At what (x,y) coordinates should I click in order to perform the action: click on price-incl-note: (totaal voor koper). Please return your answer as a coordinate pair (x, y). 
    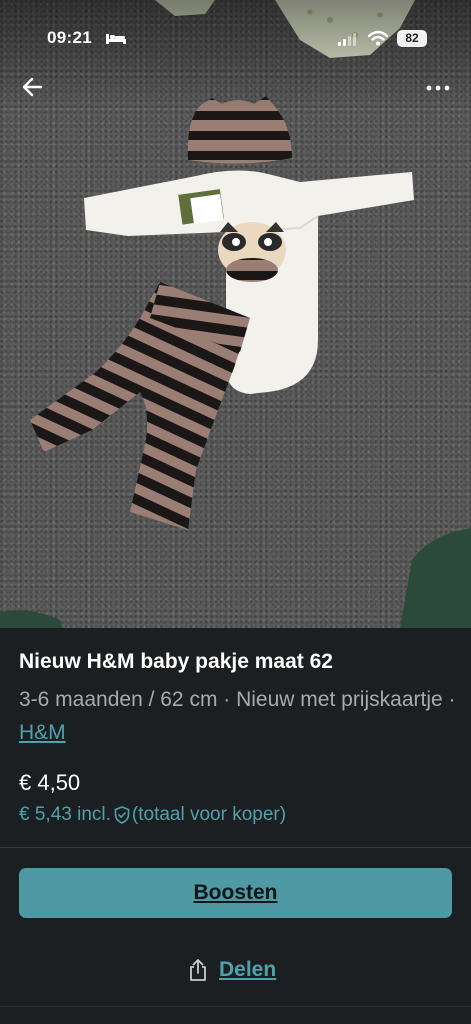
    Looking at the image, I should click on (209, 814).